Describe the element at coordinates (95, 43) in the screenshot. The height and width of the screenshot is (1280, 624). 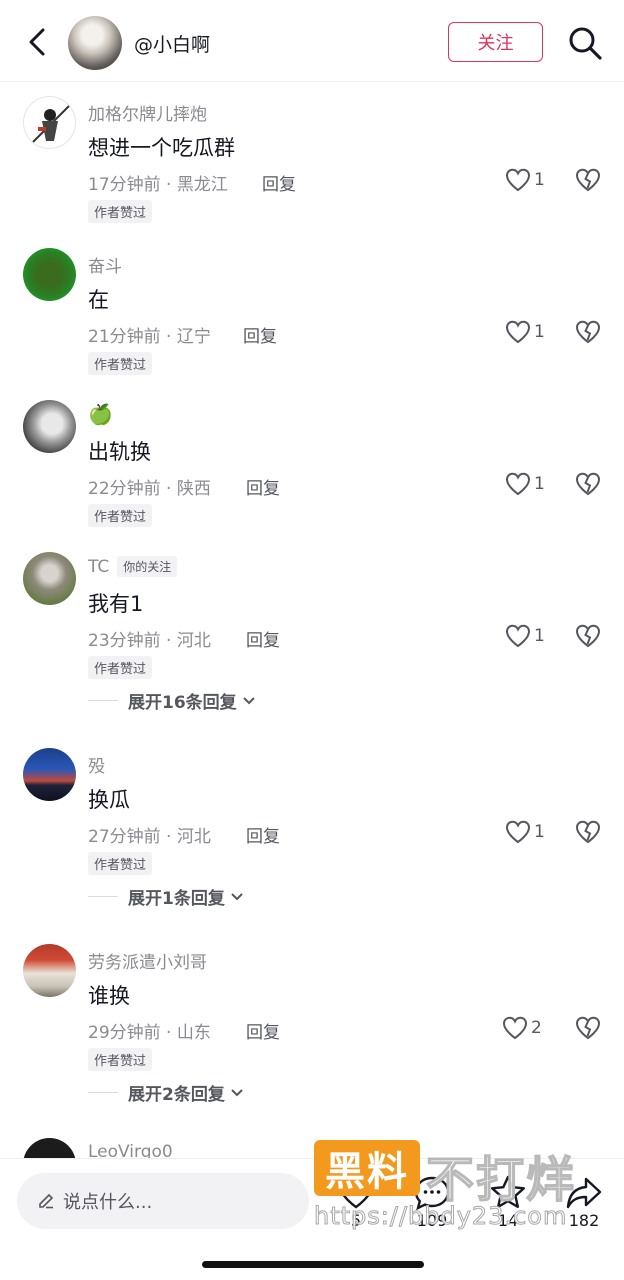
I see `author-avatar` at that location.